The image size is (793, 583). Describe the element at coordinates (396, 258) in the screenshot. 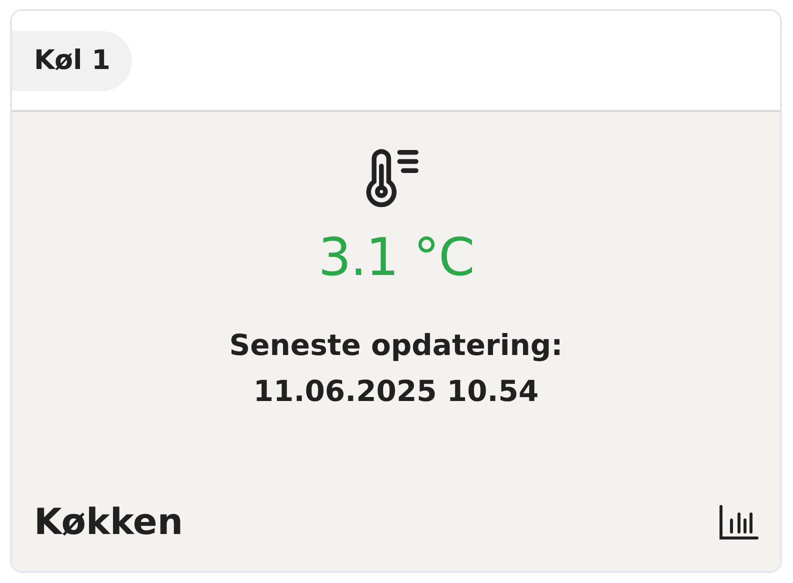

I see `temperature-reading: 3.1 °C` at that location.